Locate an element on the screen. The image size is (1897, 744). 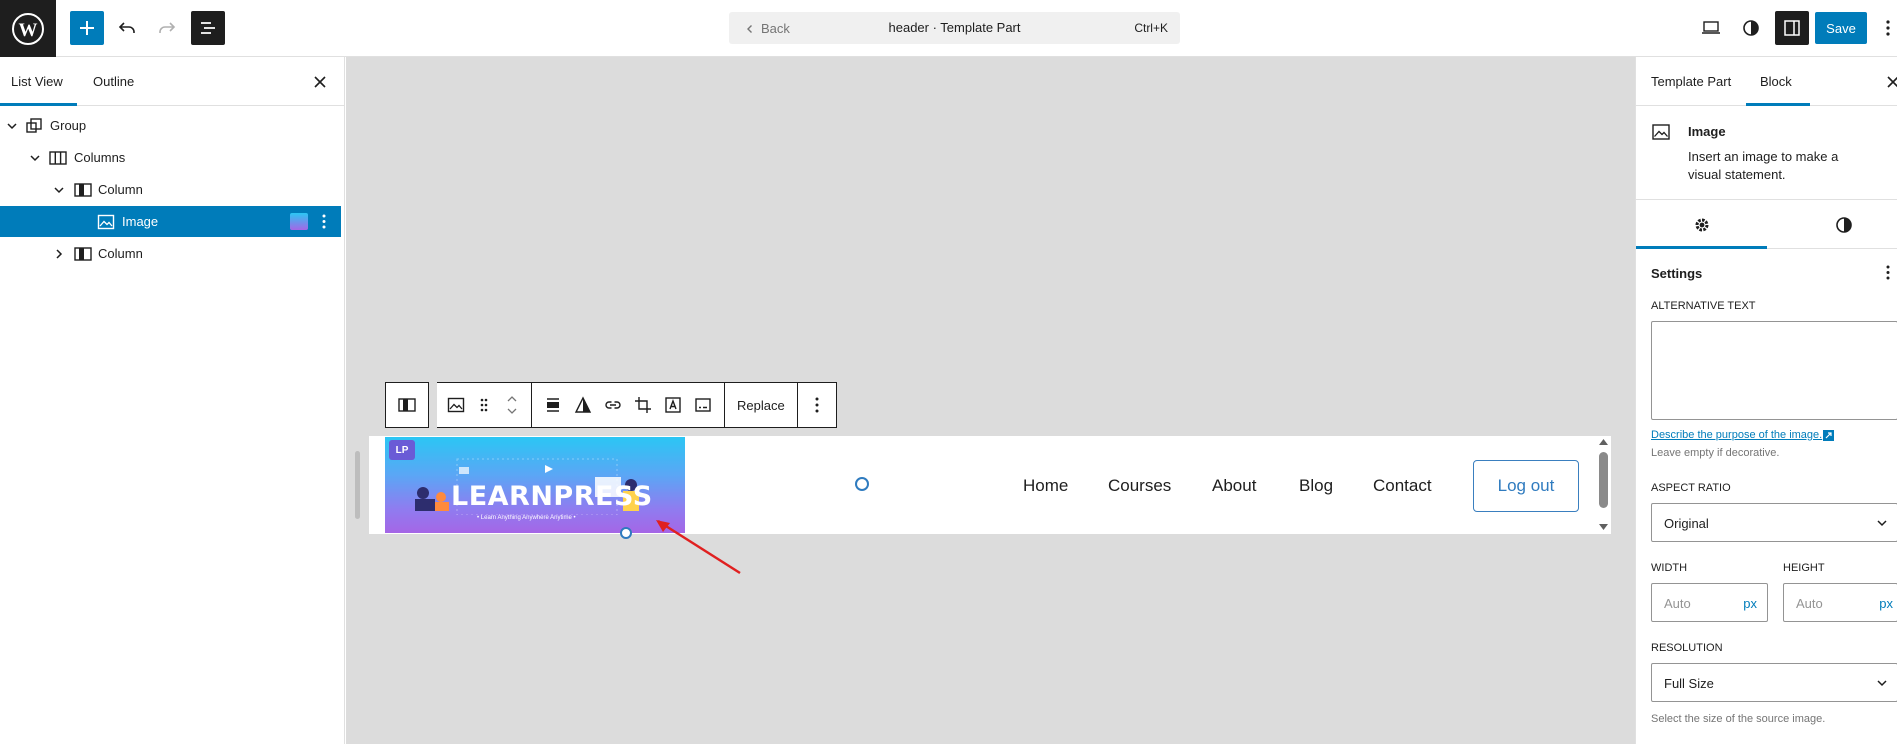
wordpress-logo-icon: W is located at coordinates (28, 28).